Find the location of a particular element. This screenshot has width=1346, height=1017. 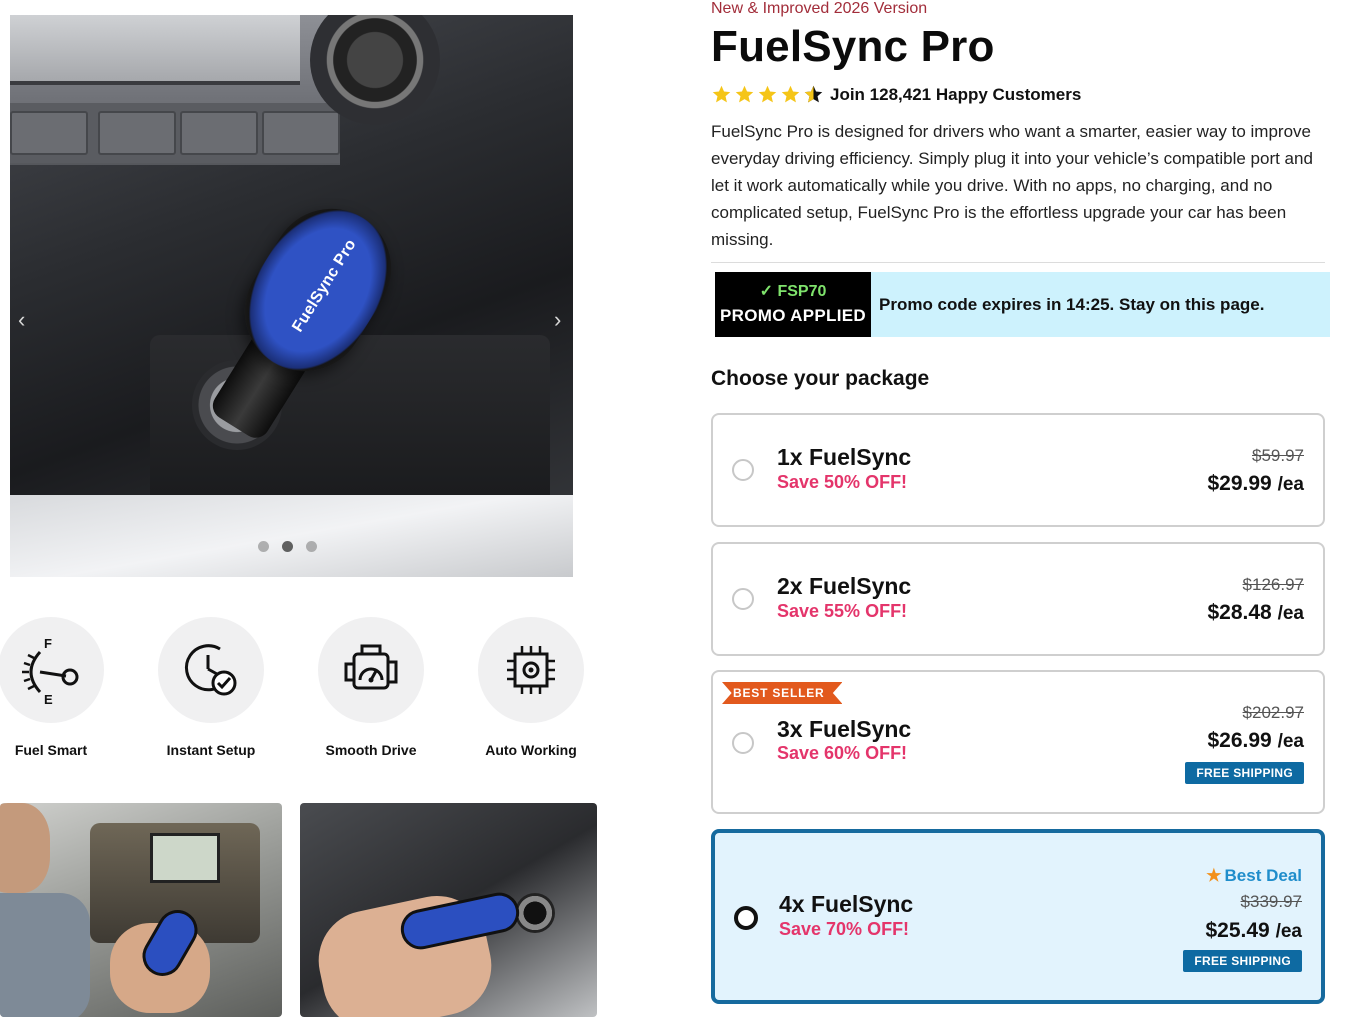

feature-auto-working: Auto Working is located at coordinates (531, 687).